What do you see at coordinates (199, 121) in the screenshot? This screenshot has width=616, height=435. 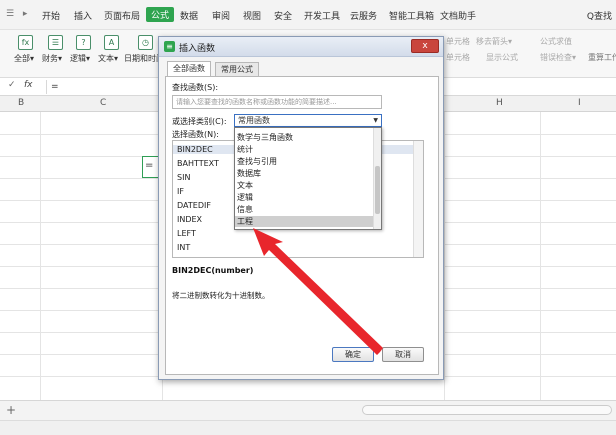 I see `category-label: 或选择类别(C):` at bounding box center [199, 121].